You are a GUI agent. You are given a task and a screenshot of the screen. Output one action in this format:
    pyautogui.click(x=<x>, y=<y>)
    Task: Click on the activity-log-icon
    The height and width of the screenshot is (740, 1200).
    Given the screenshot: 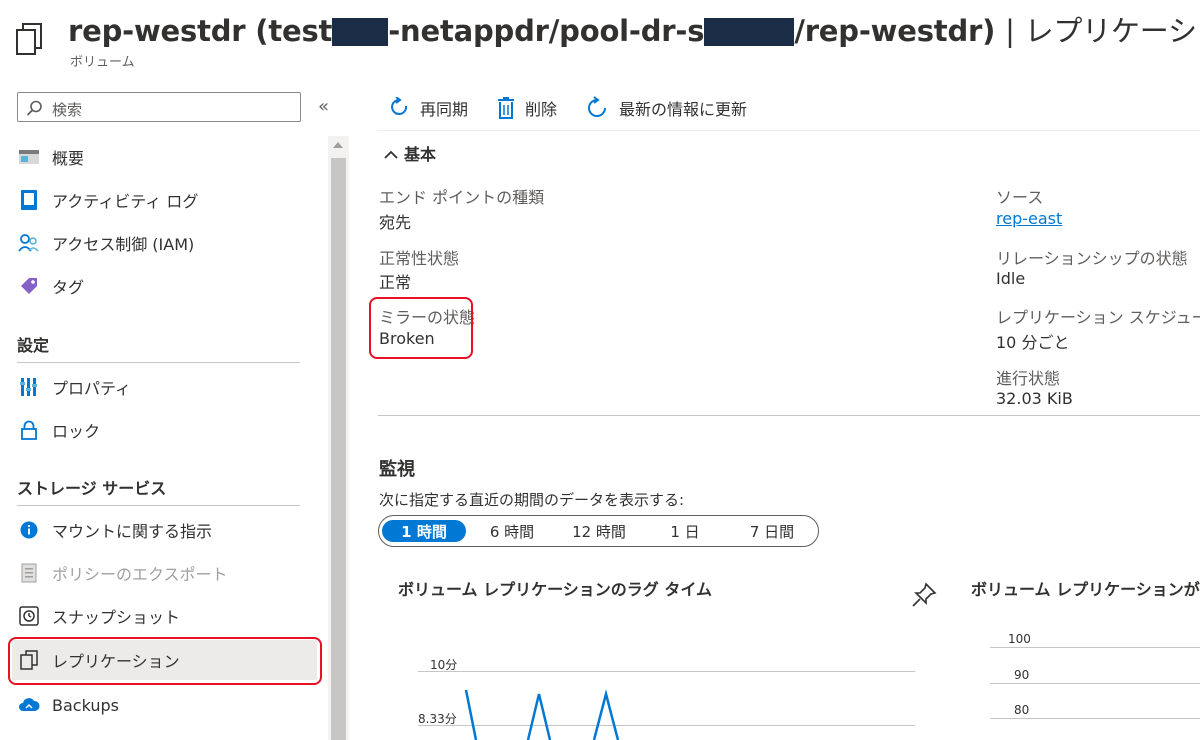 What is the action you would take?
    pyautogui.click(x=29, y=200)
    